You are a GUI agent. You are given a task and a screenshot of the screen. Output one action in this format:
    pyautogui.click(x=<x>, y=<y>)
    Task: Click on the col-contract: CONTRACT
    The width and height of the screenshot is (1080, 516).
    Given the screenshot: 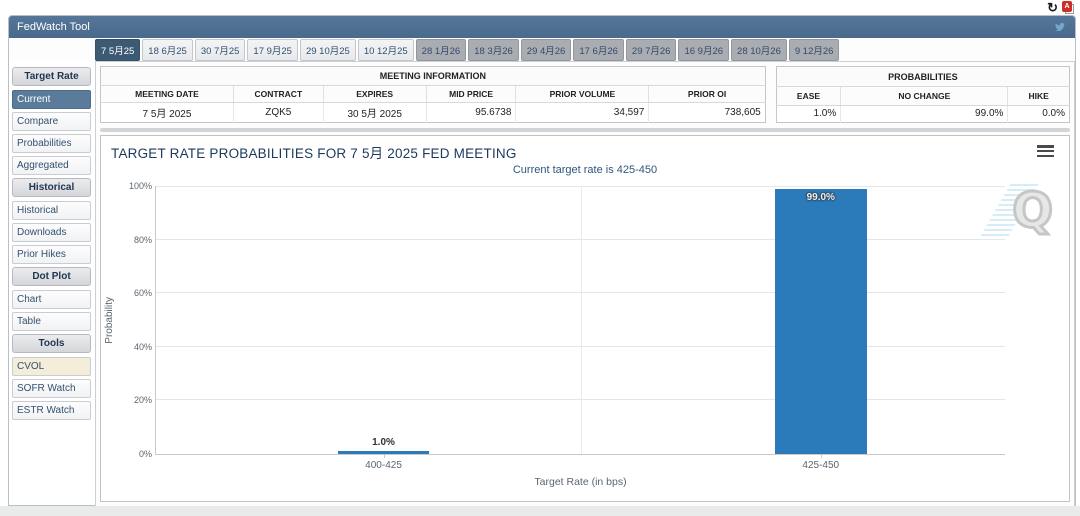 What is the action you would take?
    pyautogui.click(x=278, y=94)
    